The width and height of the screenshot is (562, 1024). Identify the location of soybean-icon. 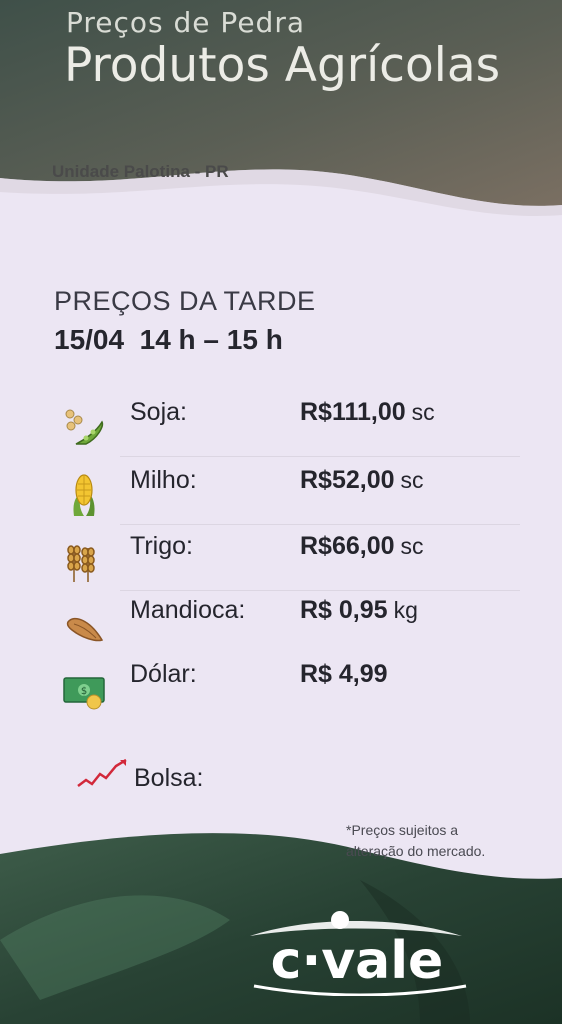
(84, 427).